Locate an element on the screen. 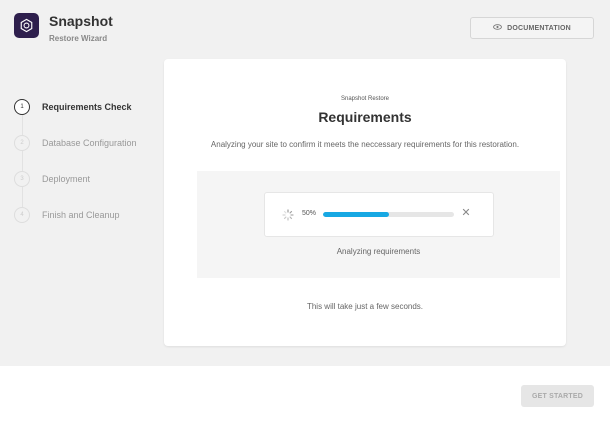 This screenshot has width=610, height=425. app-subtitle: Restore Wizard is located at coordinates (78, 38).